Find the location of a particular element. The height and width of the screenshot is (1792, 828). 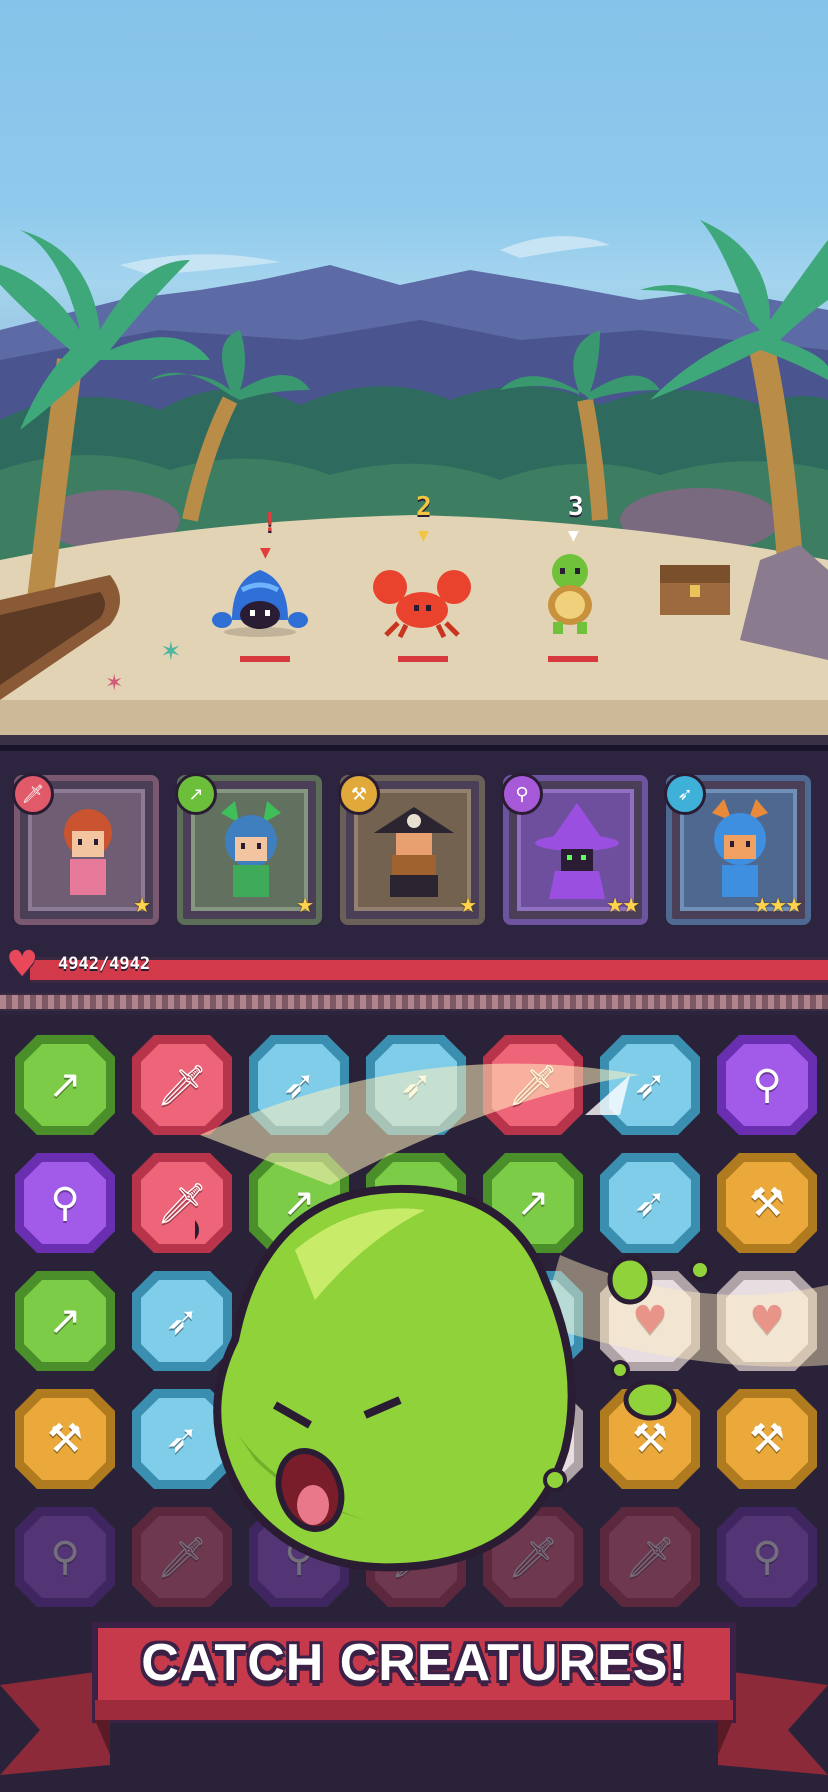

banner-title: CATCH CREATURES! is located at coordinates (414, 1663).